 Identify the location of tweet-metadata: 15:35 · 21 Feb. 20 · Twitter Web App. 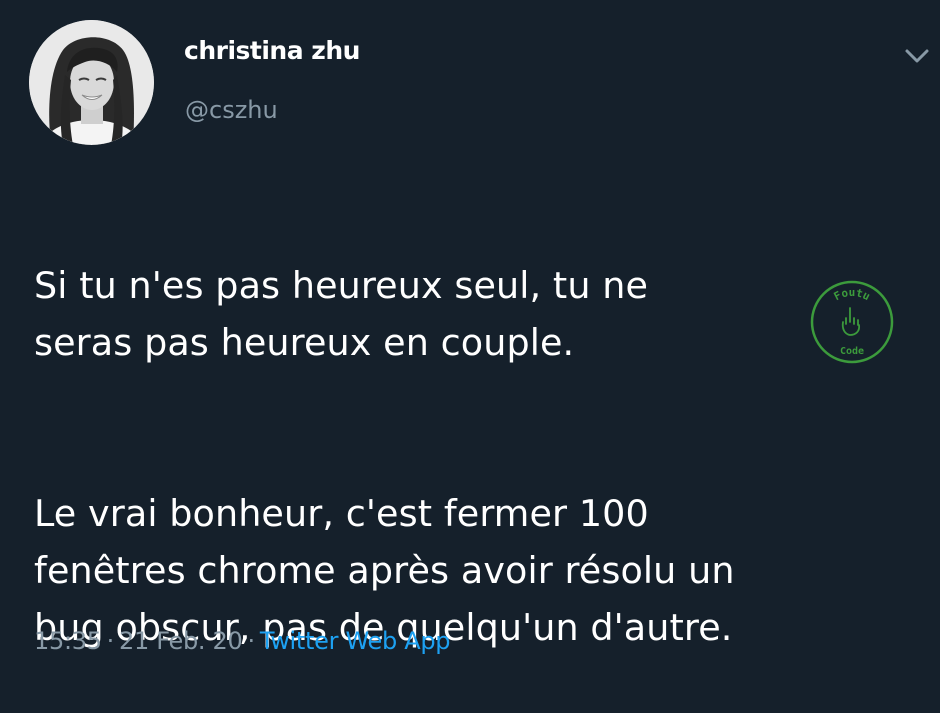
(242, 641).